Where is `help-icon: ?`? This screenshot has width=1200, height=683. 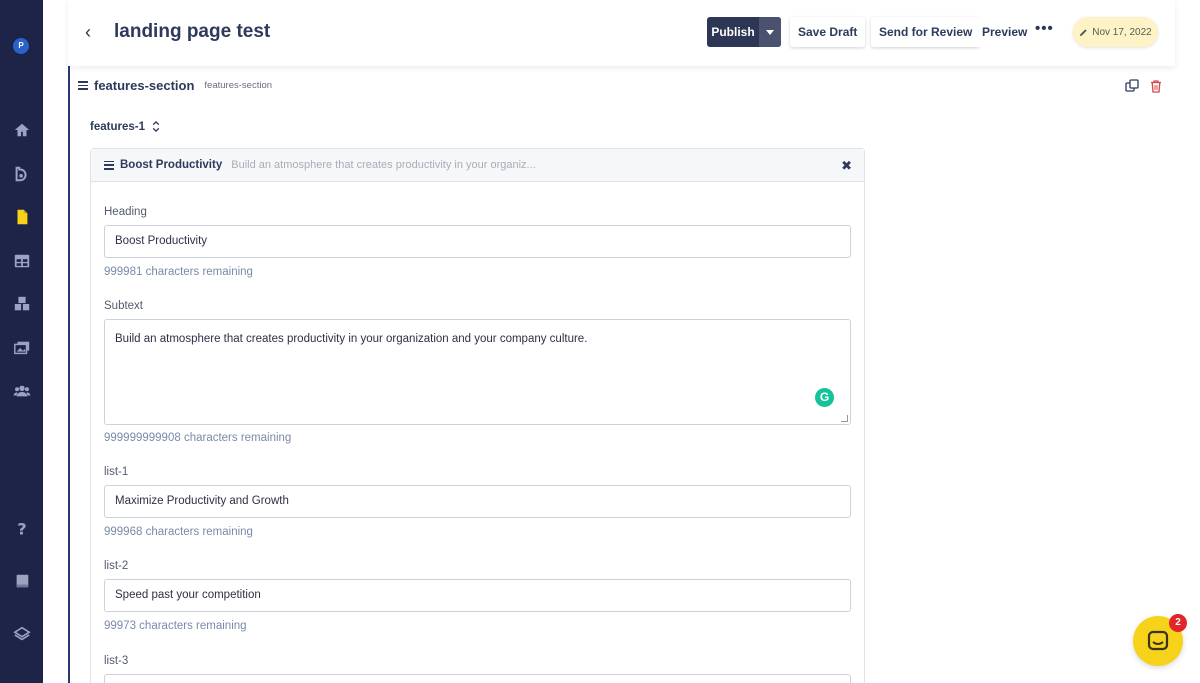
help-icon: ? is located at coordinates (21, 527).